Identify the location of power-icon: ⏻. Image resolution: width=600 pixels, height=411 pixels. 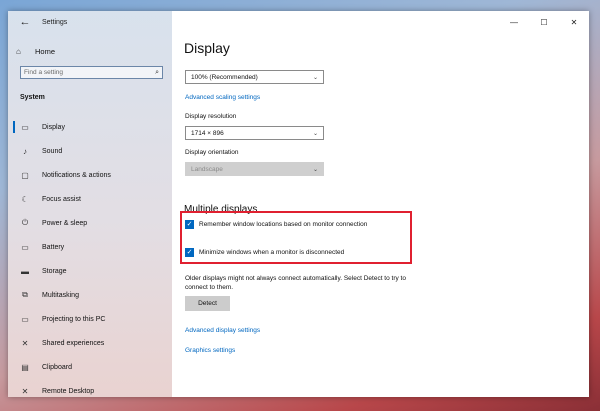
(25, 222).